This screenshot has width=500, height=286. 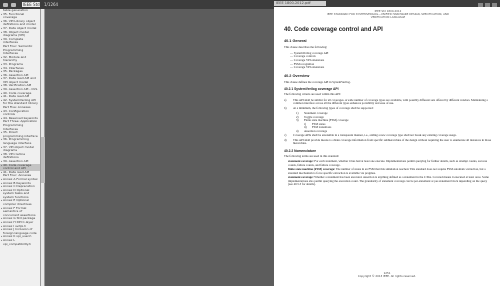 I want to click on sidebar-item-label: Annex L vpi_compatibility.h, so click(x=17, y=242).